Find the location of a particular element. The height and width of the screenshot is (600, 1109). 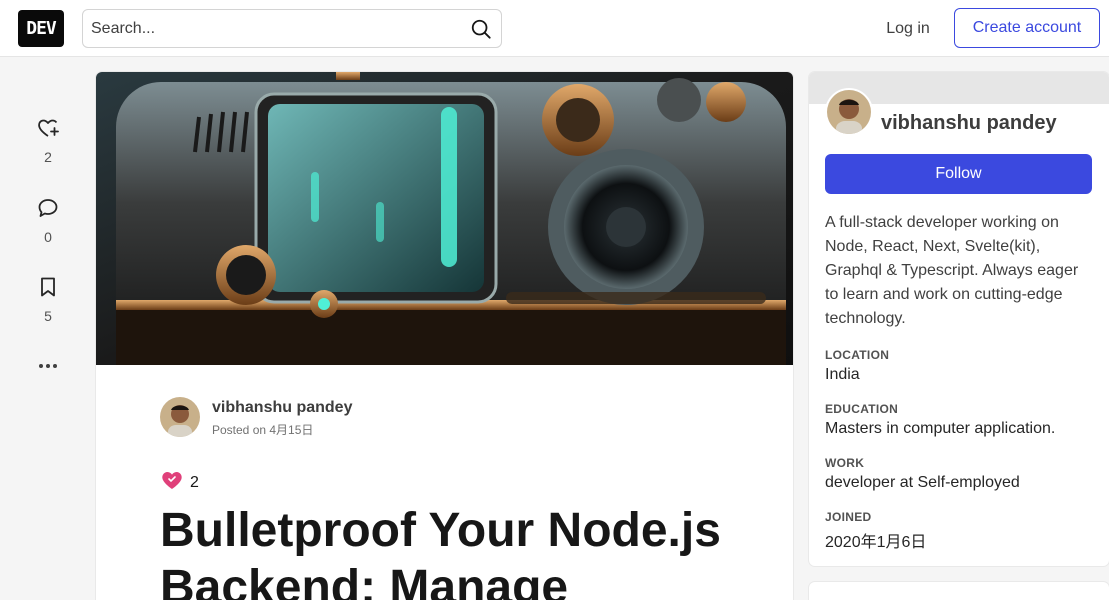

posted-date: Posted on 4月15日 is located at coordinates (263, 430).